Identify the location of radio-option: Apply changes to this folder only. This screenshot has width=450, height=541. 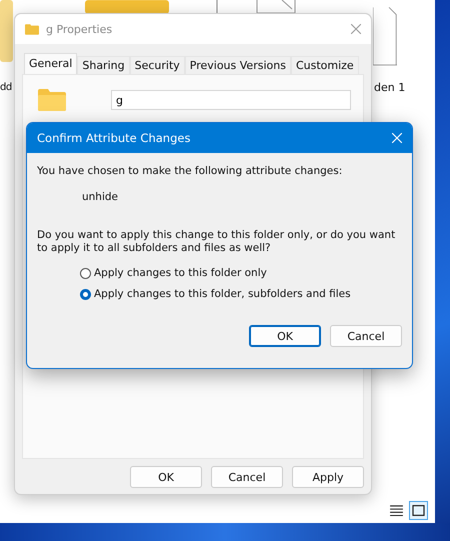
(241, 273).